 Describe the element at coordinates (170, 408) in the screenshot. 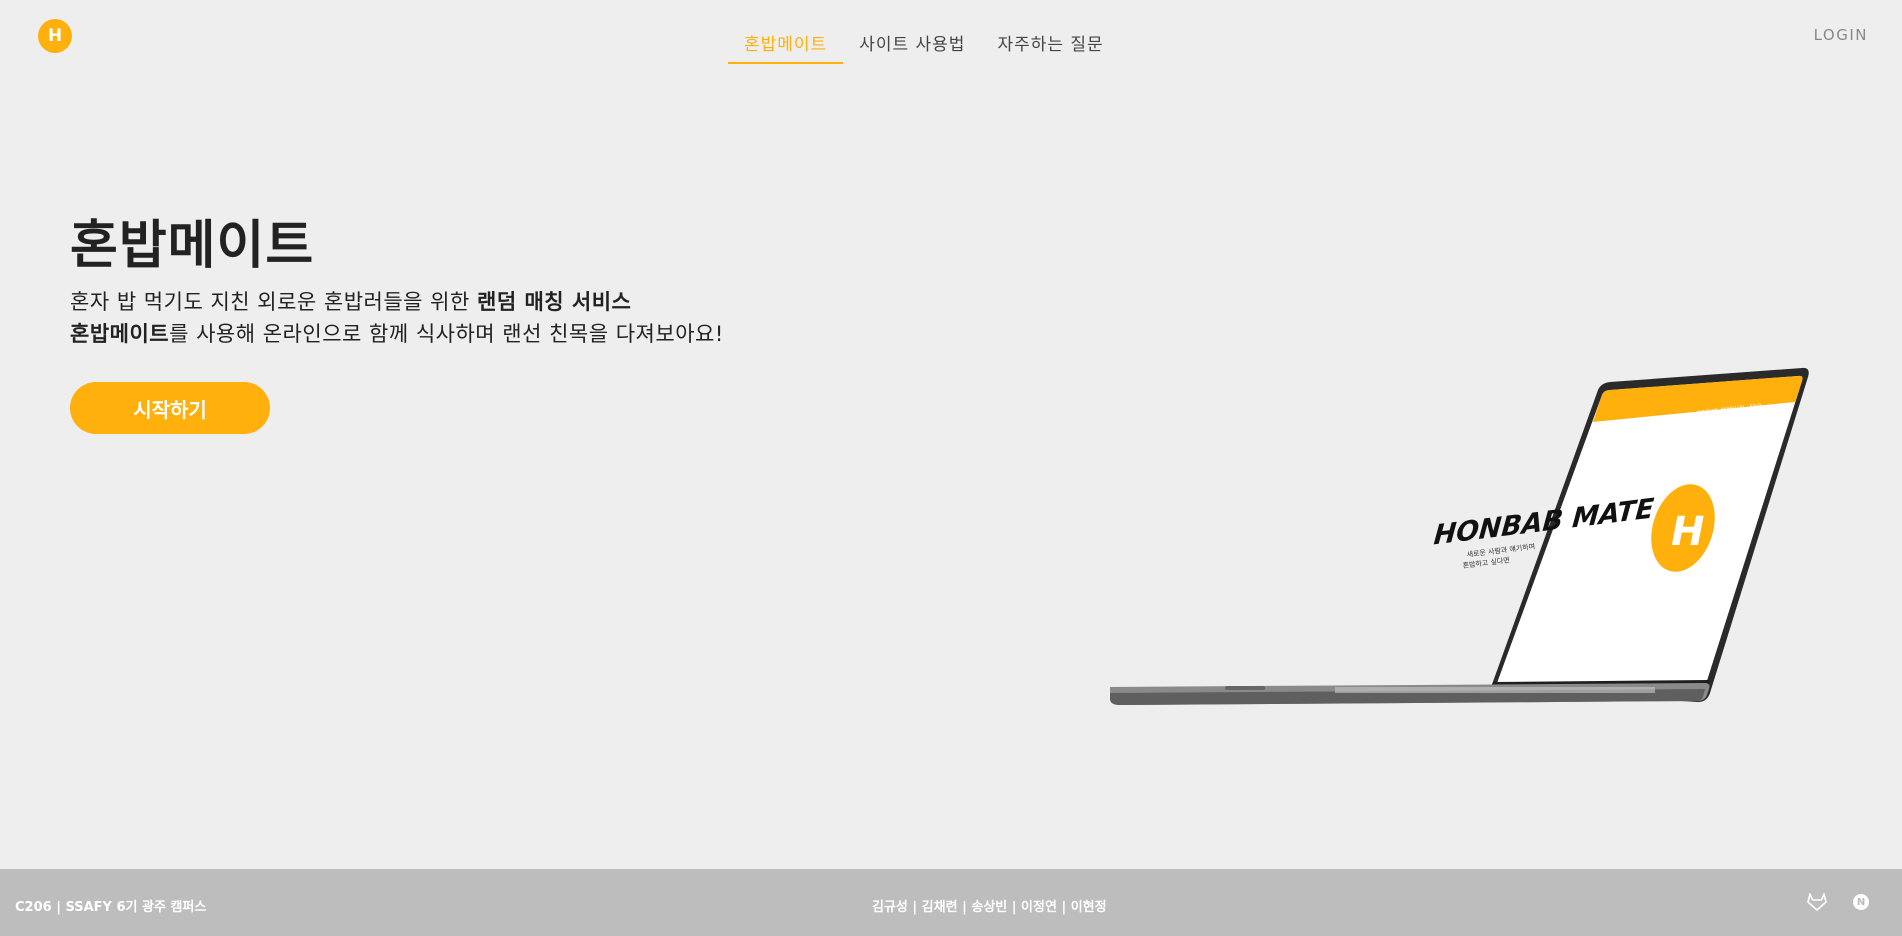

I see `start-button: 시작하기` at that location.